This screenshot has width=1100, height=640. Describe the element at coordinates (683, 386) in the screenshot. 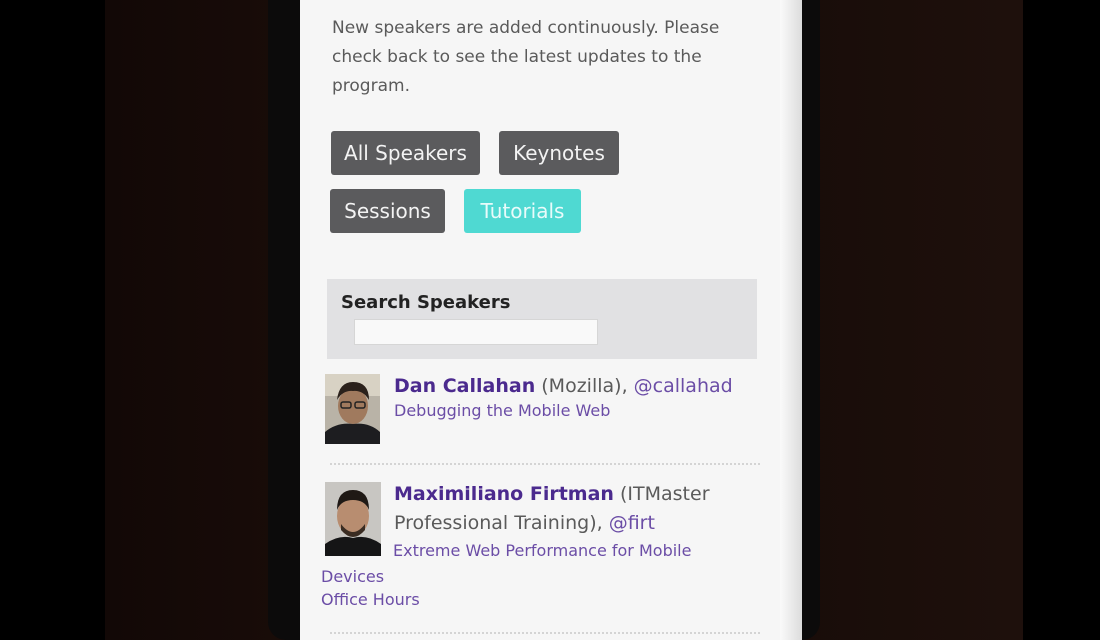

I see `speaker-twitter-link: @callahad` at that location.